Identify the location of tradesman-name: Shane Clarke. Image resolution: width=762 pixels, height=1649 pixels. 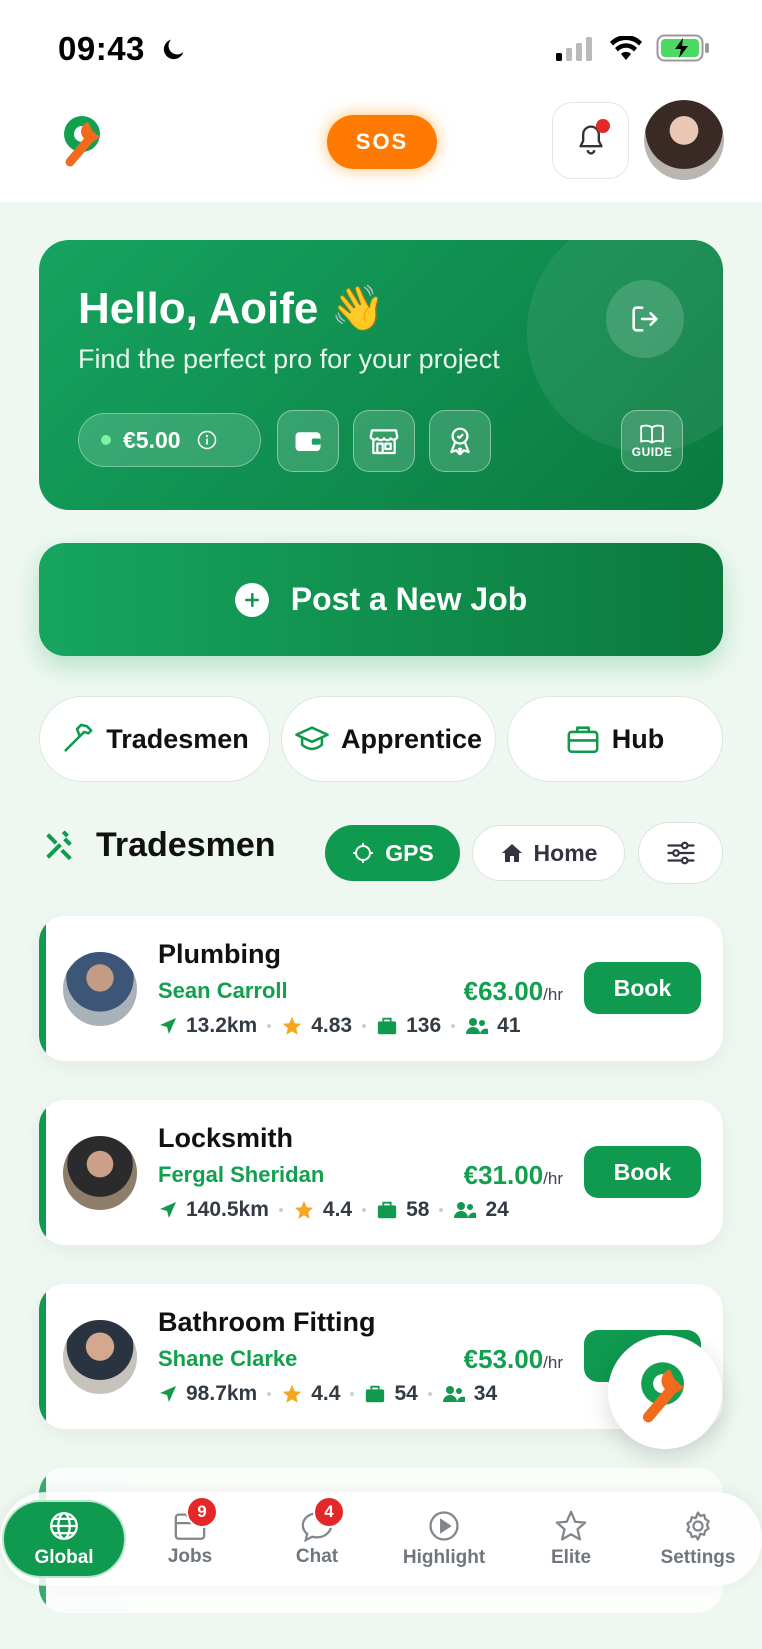
(227, 1359).